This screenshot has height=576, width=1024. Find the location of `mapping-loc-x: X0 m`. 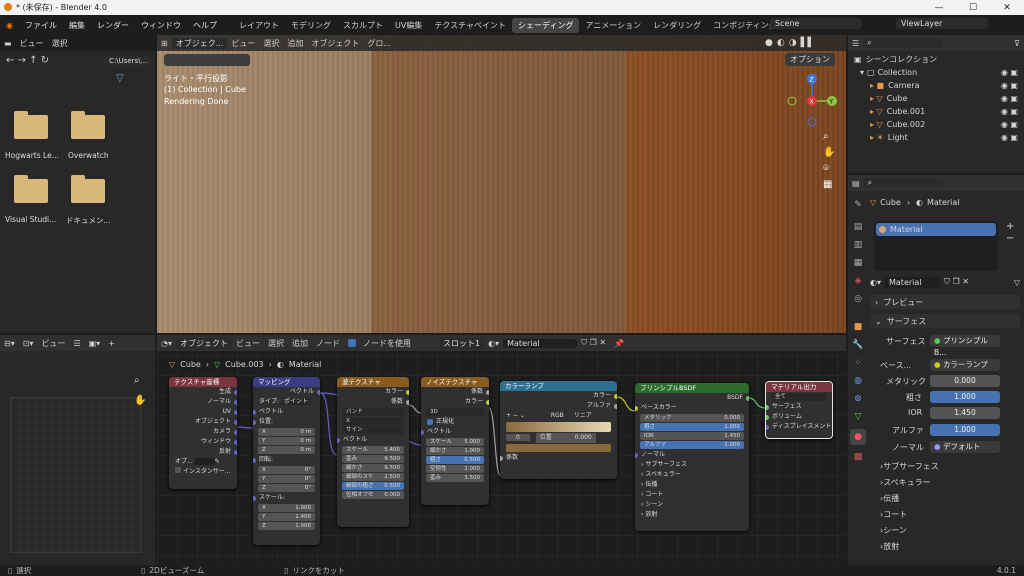

mapping-loc-x: X0 m is located at coordinates (286, 432).